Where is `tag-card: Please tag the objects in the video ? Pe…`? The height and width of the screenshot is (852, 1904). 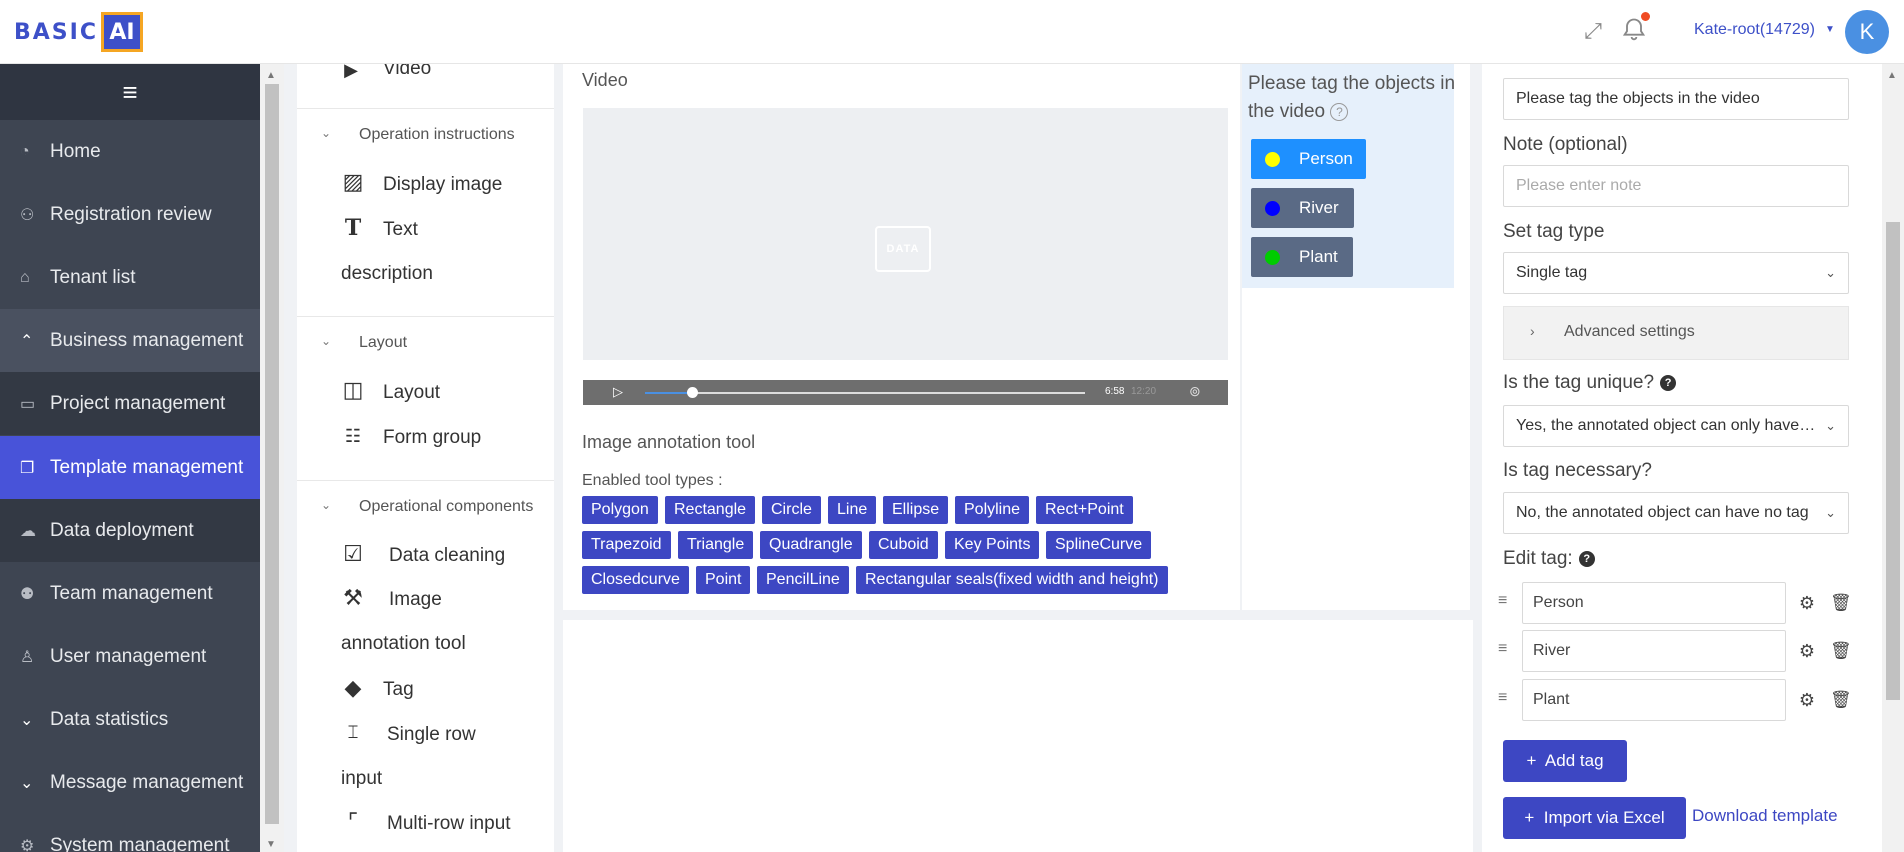 tag-card: Please tag the objects in the video ? Pe… is located at coordinates (1356, 337).